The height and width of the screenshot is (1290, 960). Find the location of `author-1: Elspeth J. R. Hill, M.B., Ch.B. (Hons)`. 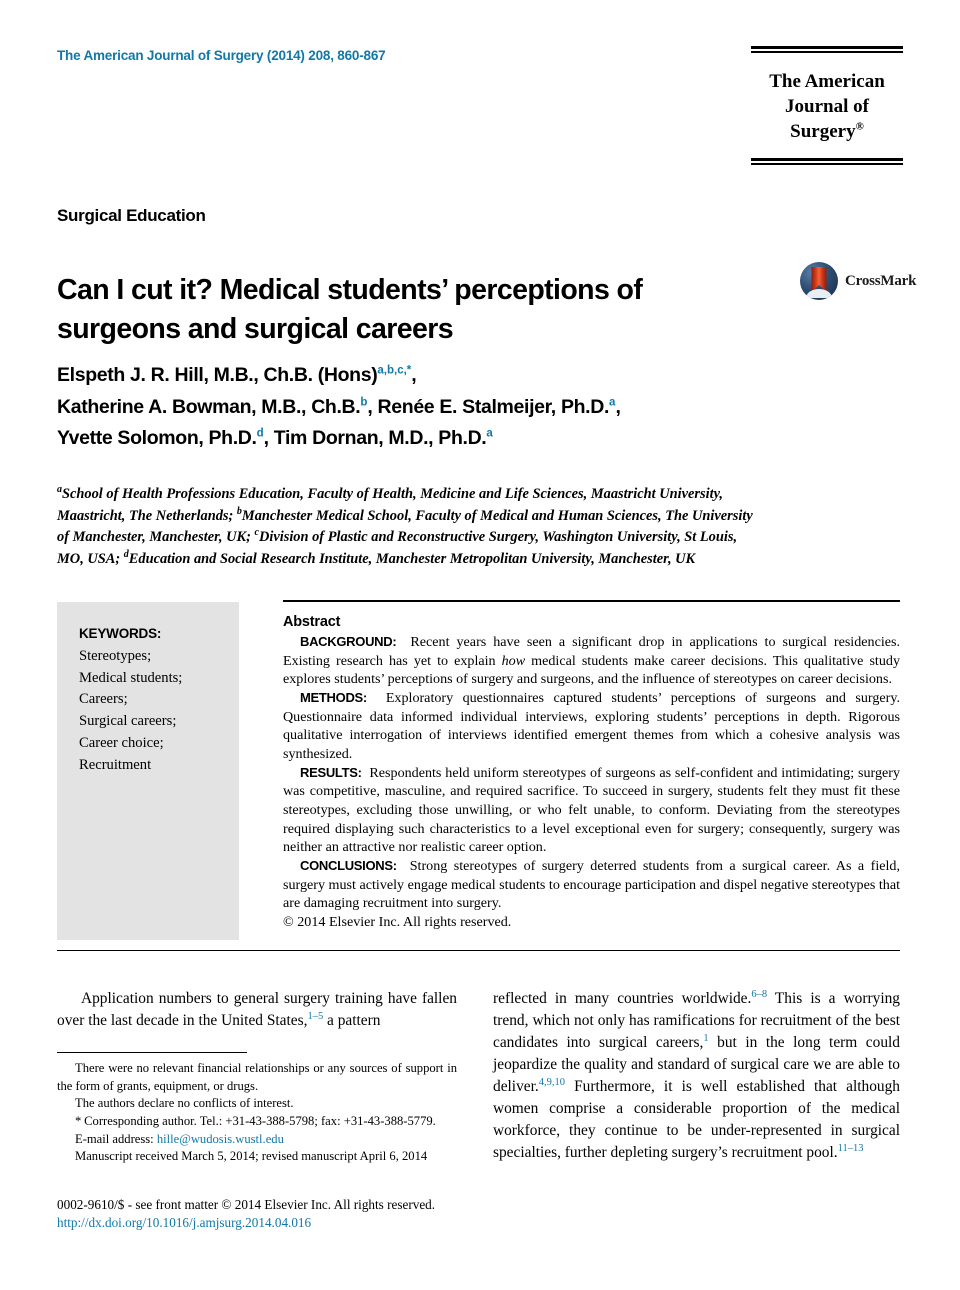

author-1: Elspeth J. R. Hill, M.B., Ch.B. (Hons) is located at coordinates (217, 375).